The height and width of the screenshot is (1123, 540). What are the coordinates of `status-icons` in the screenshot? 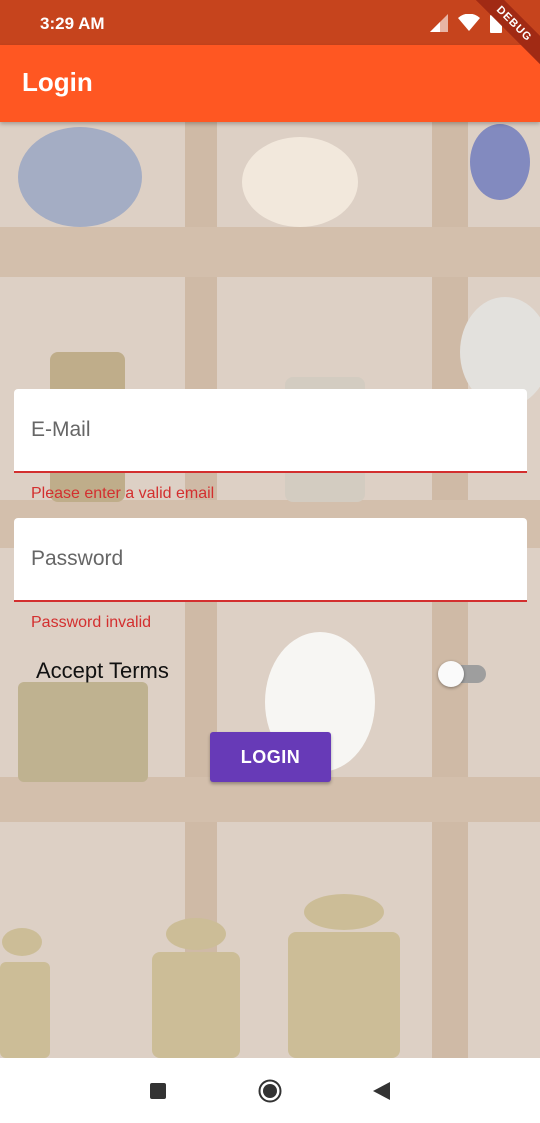 It's located at (466, 25).